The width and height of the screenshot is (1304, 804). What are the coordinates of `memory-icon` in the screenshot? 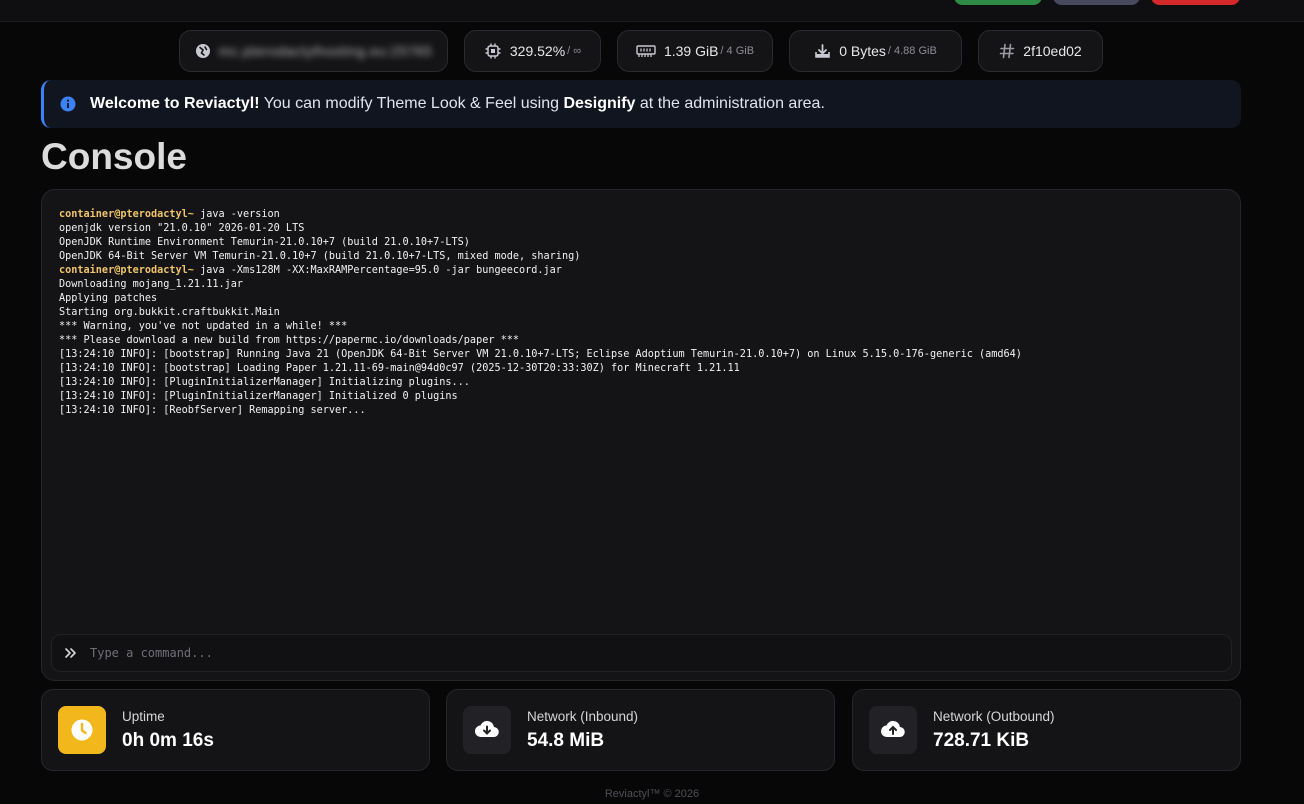 It's located at (646, 51).